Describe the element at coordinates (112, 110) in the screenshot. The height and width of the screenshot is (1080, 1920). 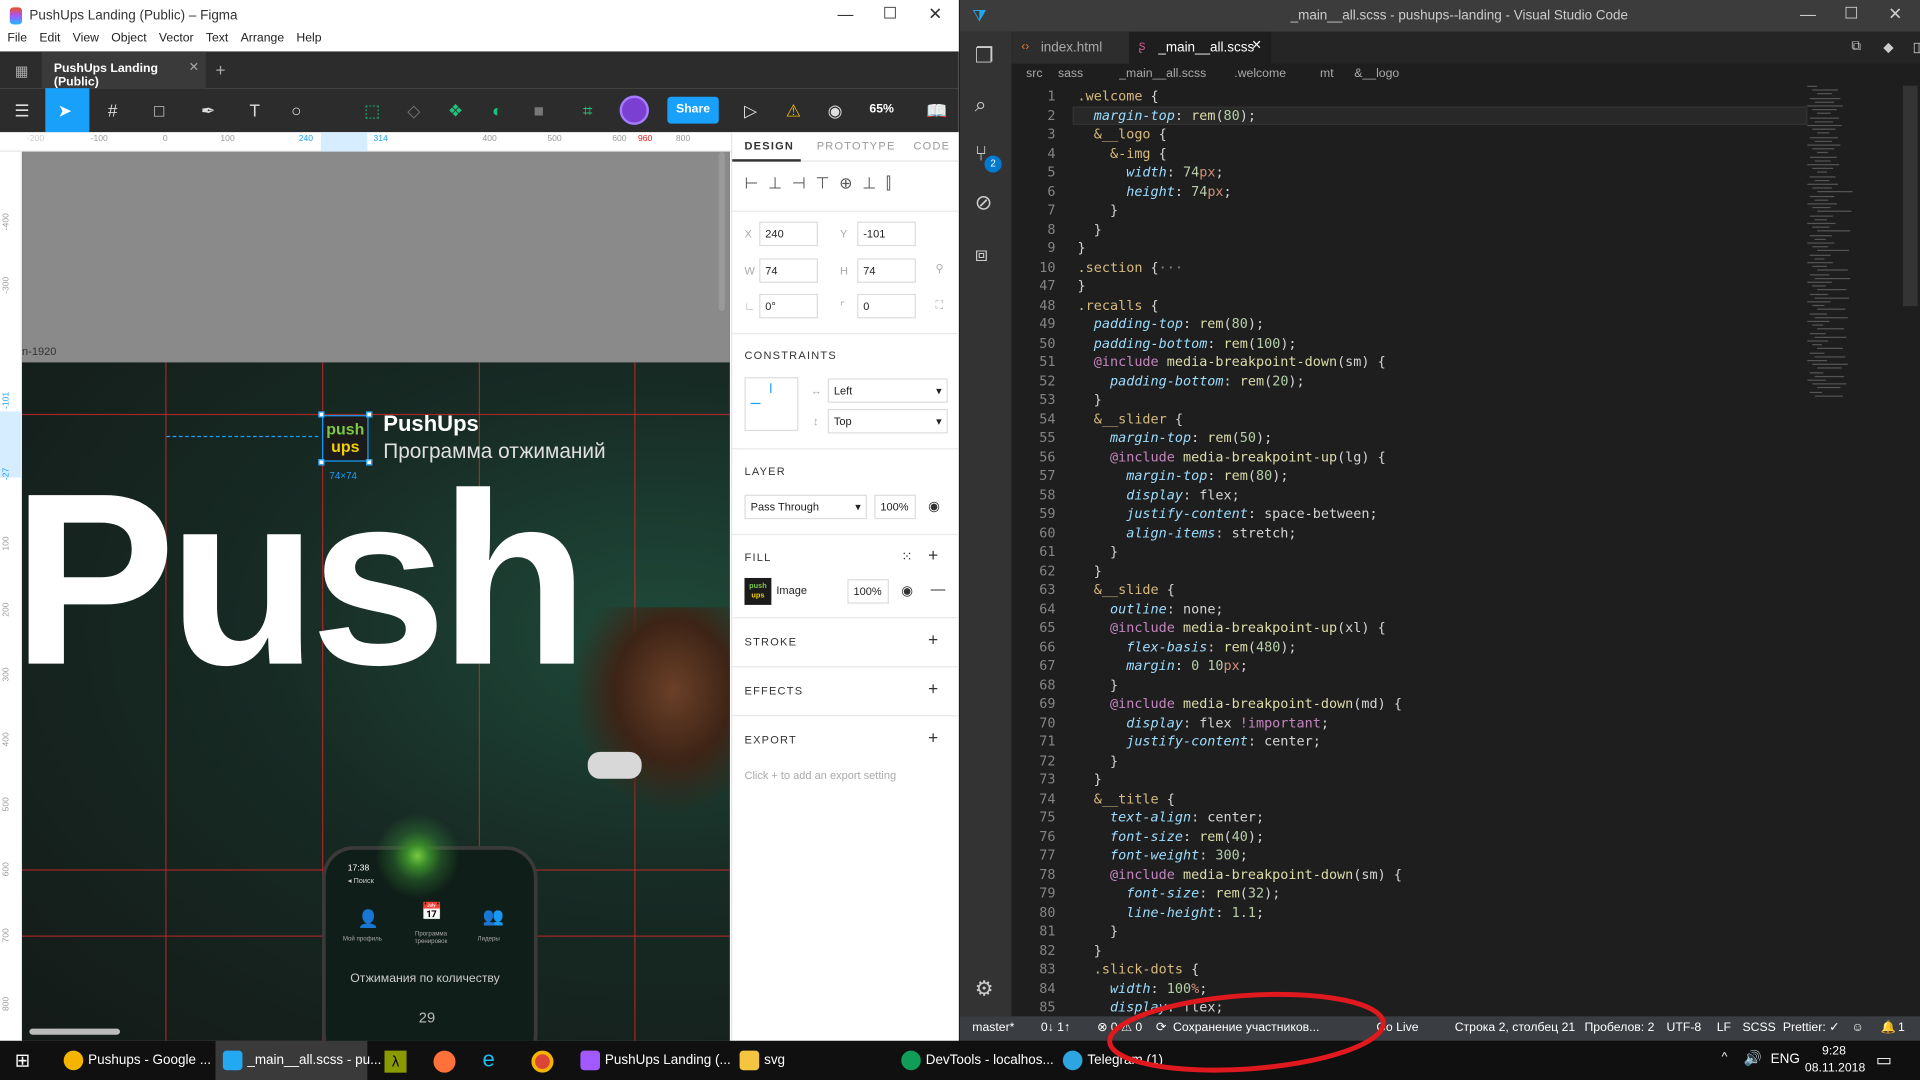
I see `frame-tool-icon: #` at that location.